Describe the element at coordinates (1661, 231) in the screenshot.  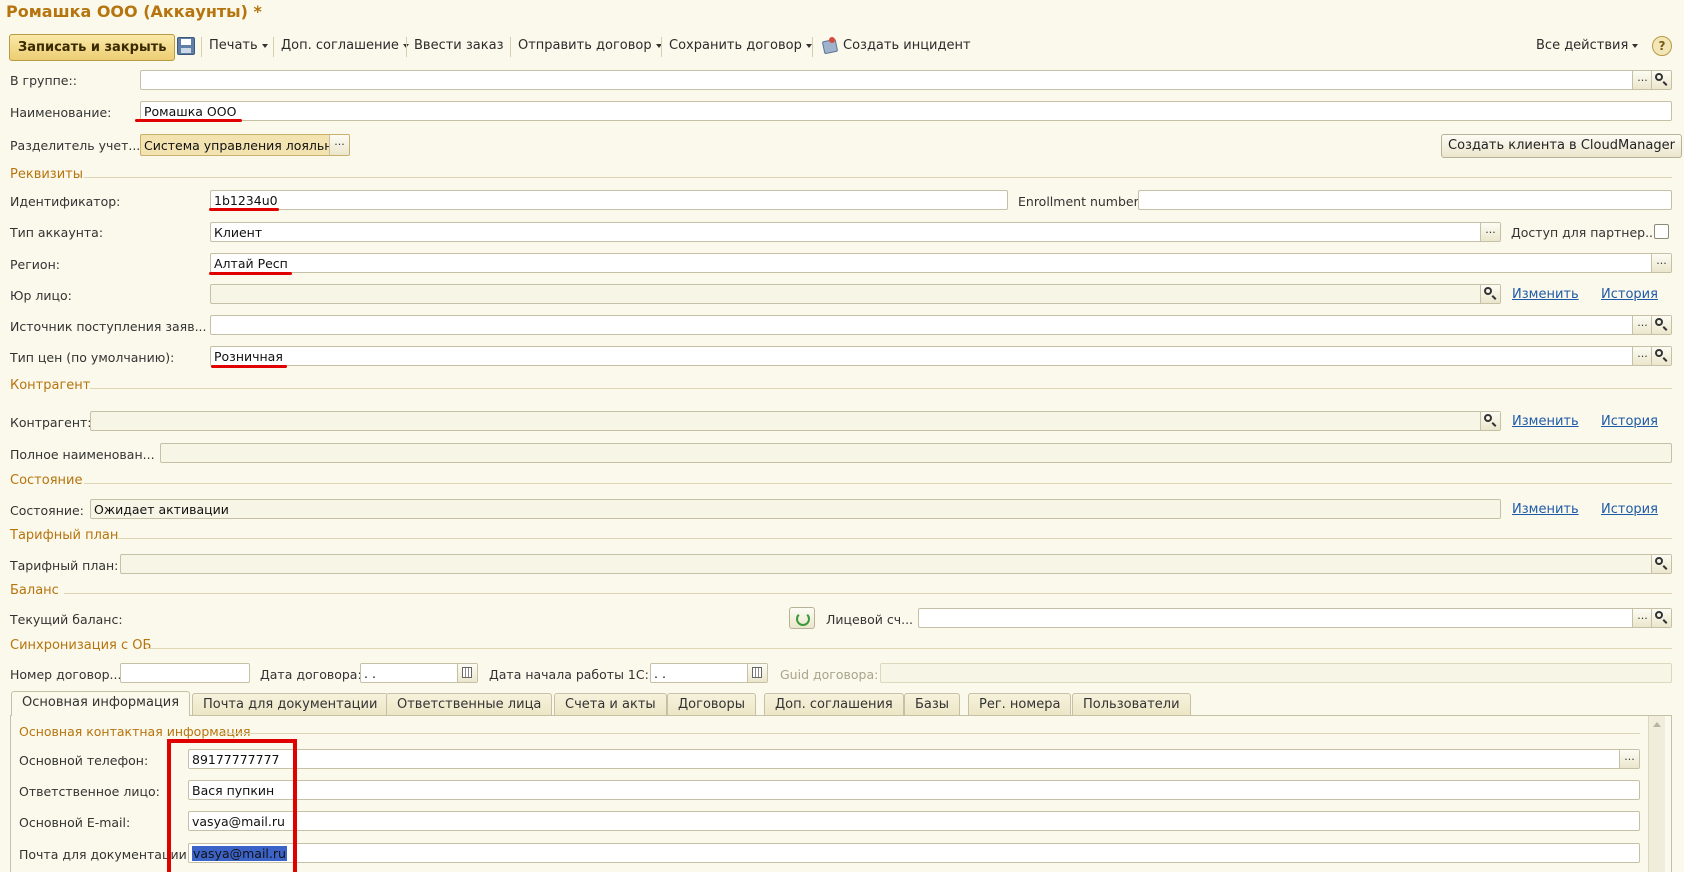
I see `partner-access-checkbox` at that location.